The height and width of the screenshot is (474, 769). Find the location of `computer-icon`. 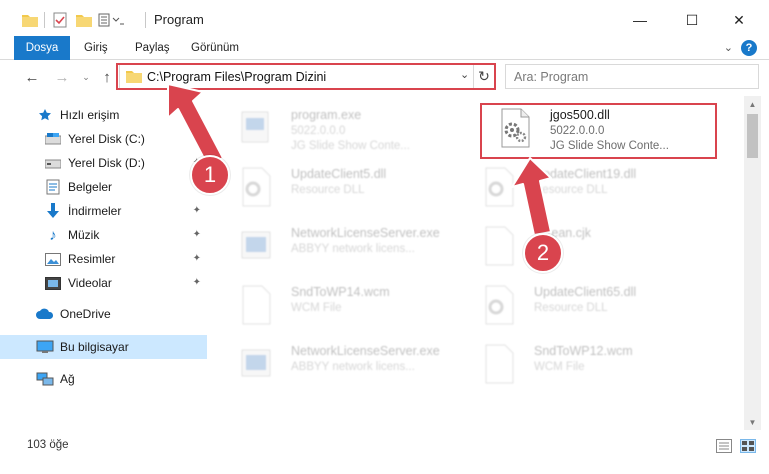

computer-icon is located at coordinates (45, 347).